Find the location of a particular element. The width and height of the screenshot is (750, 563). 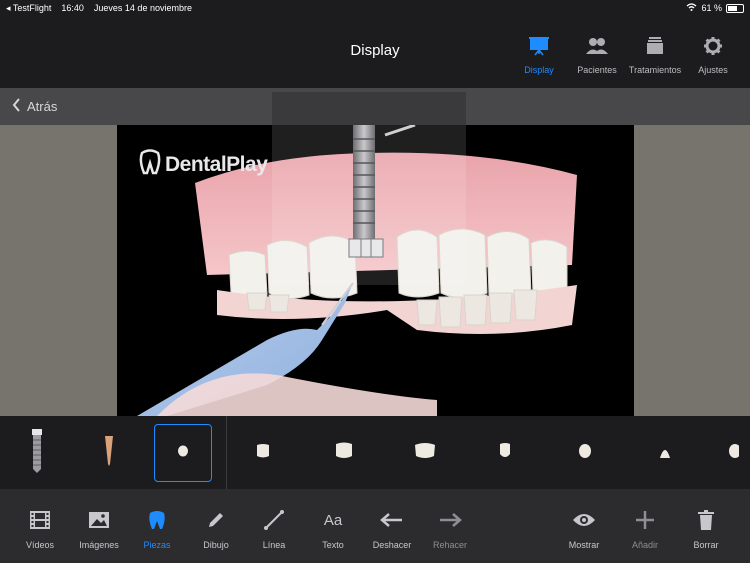

show-button: Mostrar is located at coordinates (584, 529).